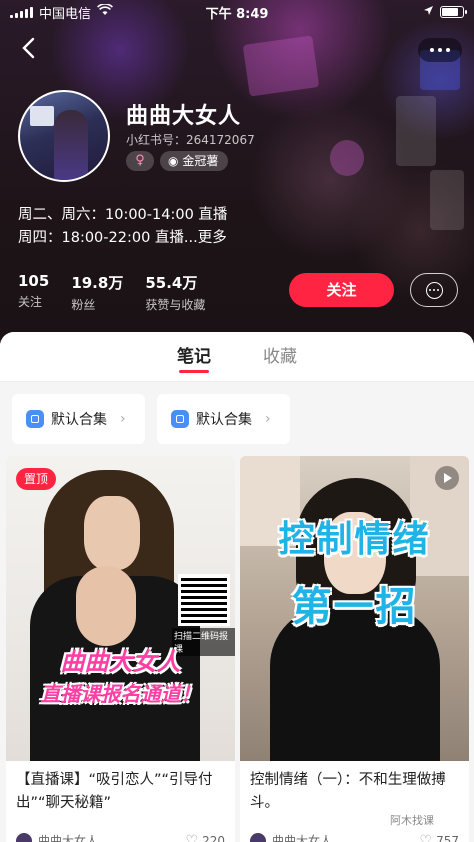  Describe the element at coordinates (204, 600) in the screenshot. I see `qr-code` at that location.